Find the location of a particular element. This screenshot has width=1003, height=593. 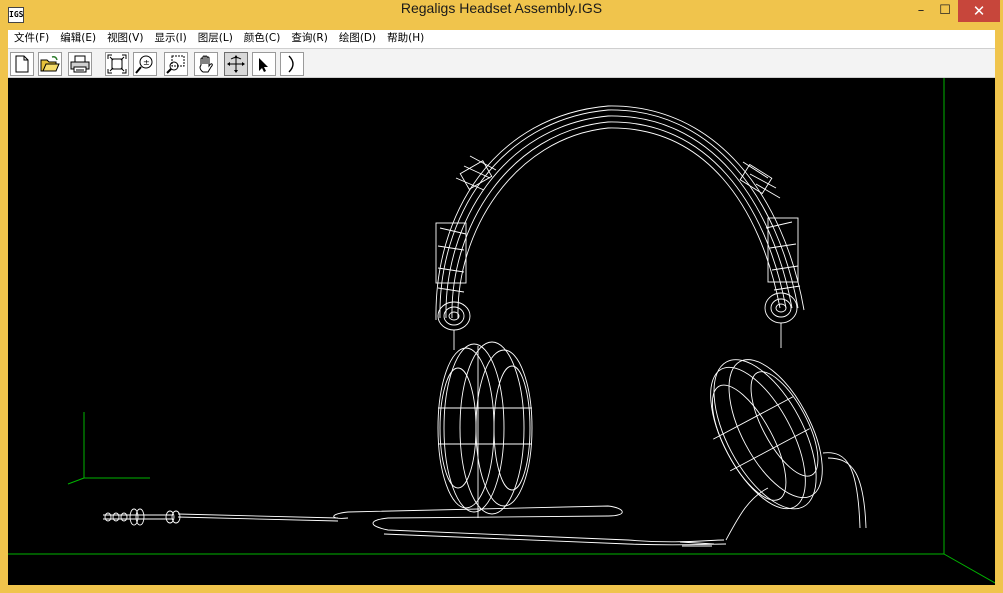

menu-display: 显示(I) is located at coordinates (169, 38).